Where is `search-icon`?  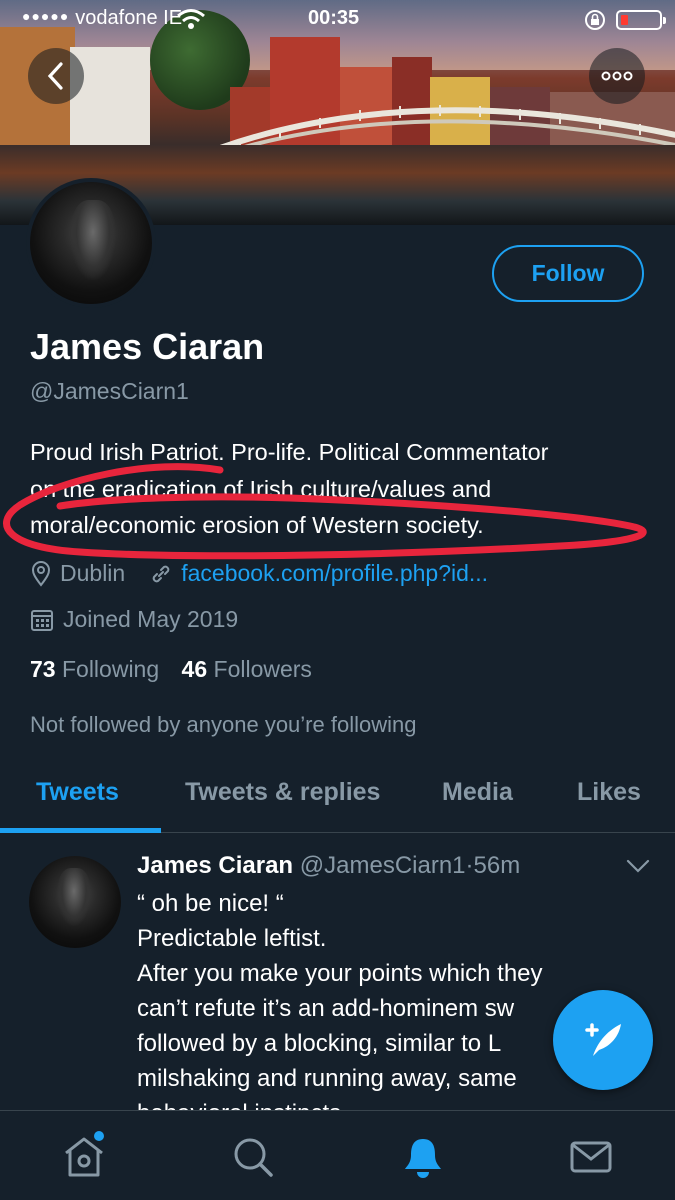
search-icon is located at coordinates (253, 1157).